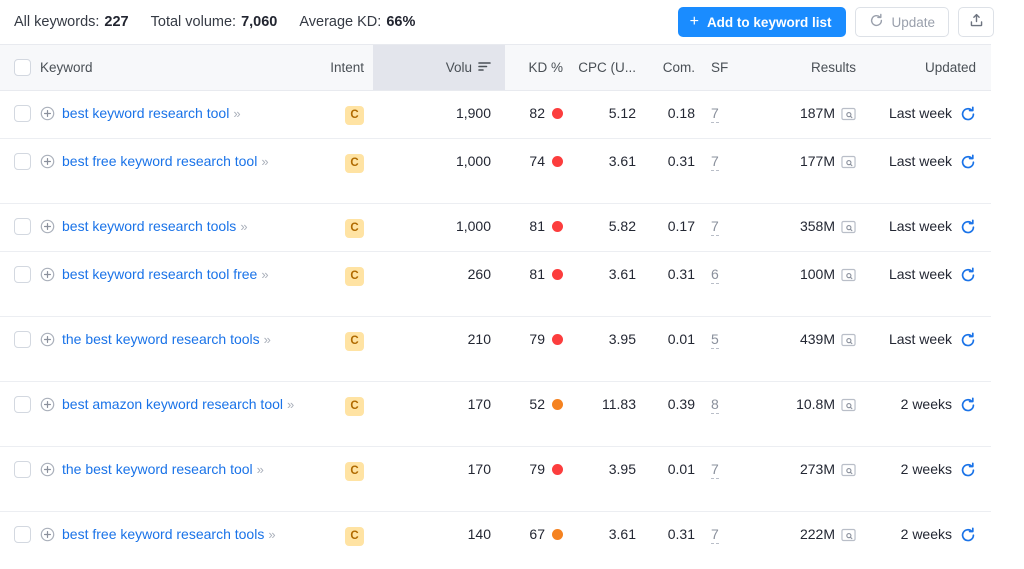  I want to click on row-com-cell: 0.31, so click(681, 161).